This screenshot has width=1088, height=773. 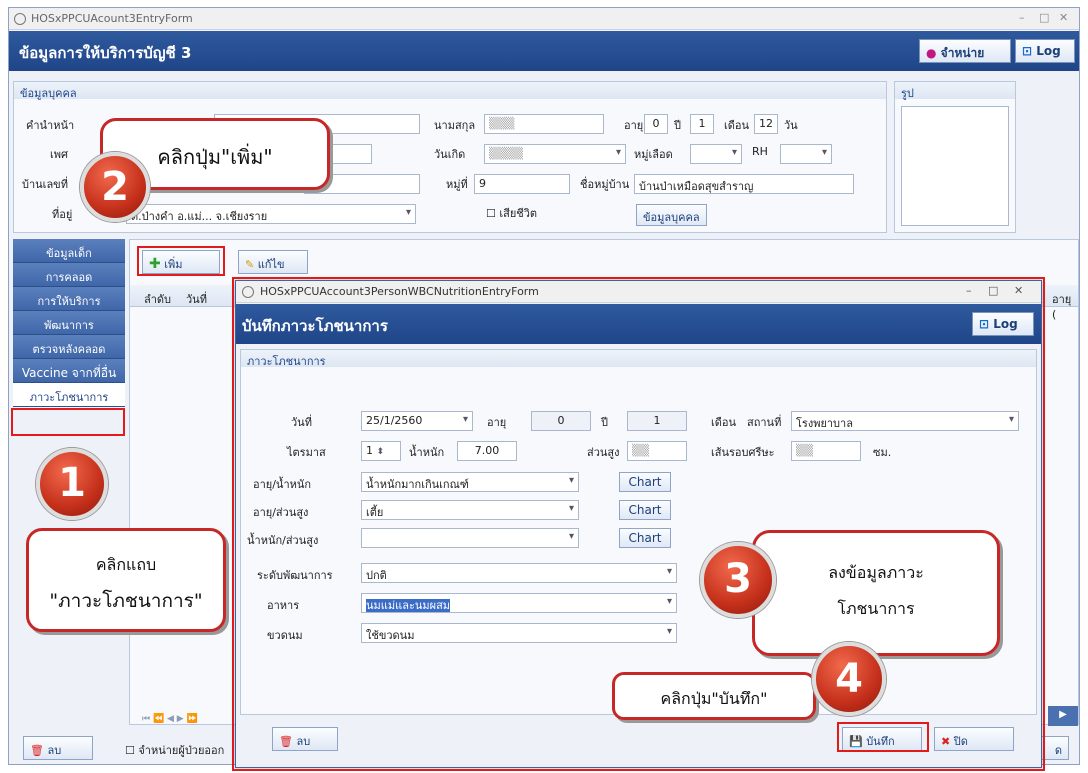 I want to click on year-label: ปี, so click(x=677, y=125).